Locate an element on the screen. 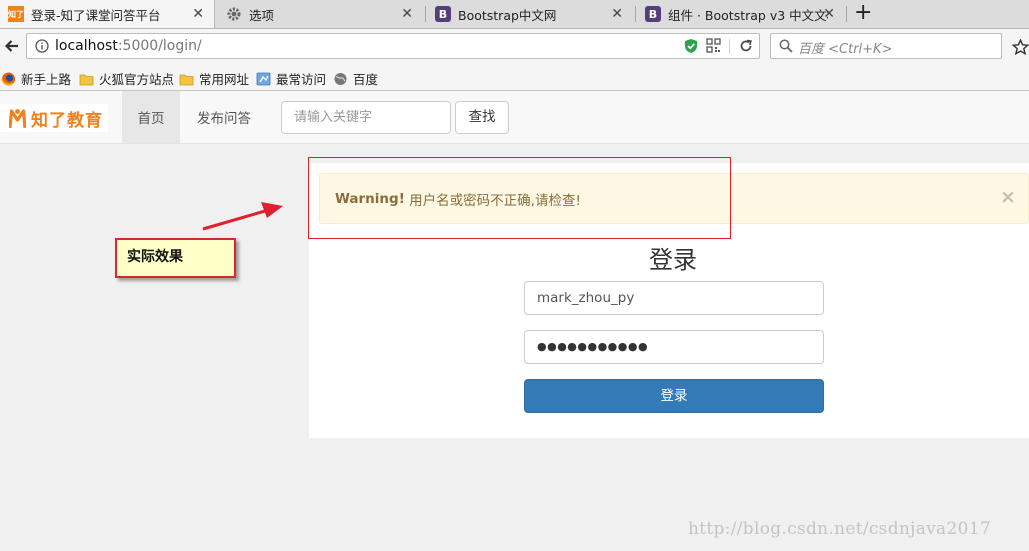 The image size is (1029, 551). bookmark-label: 百度 is located at coordinates (366, 79).